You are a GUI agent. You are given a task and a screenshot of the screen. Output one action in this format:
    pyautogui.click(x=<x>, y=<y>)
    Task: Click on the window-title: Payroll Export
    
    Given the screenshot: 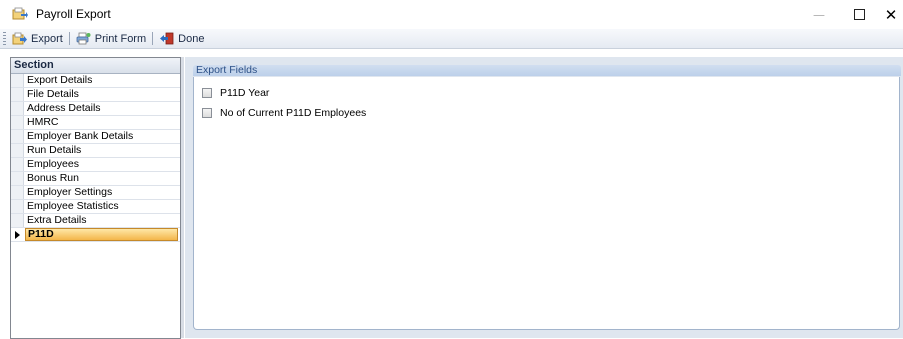 What is the action you would take?
    pyautogui.click(x=73, y=14)
    